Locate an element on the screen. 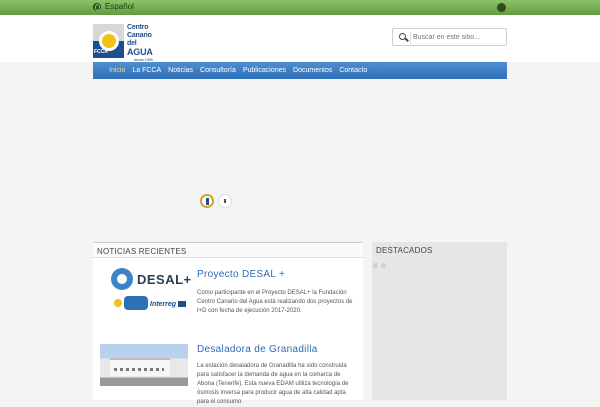 The image size is (600, 407). search-icon is located at coordinates (402, 36).